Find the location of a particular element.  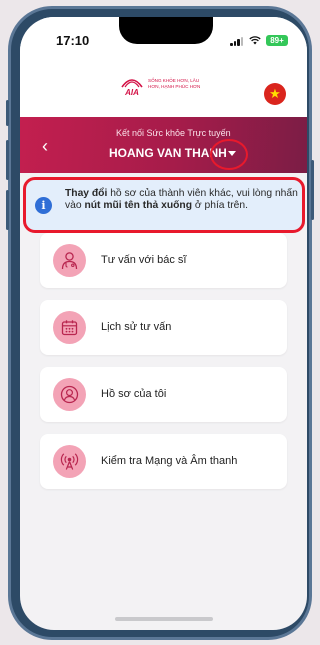

status-time: 17:10 is located at coordinates (73, 40).